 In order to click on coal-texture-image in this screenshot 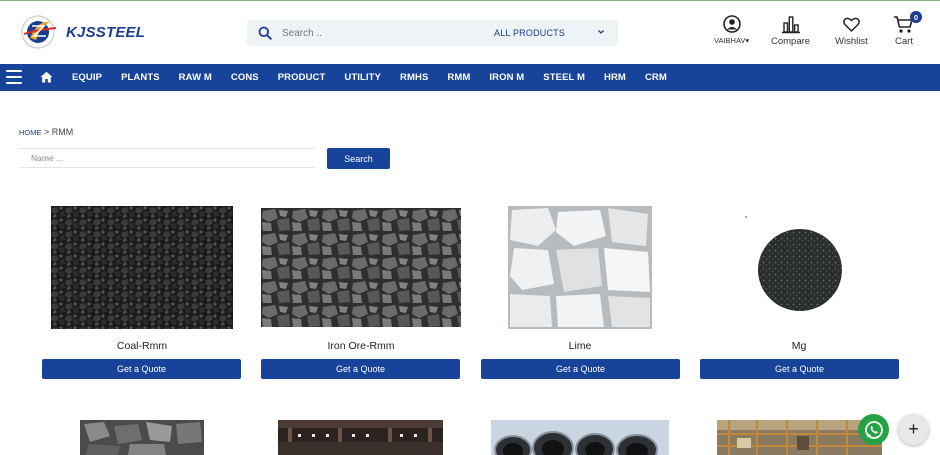, I will do `click(142, 267)`.